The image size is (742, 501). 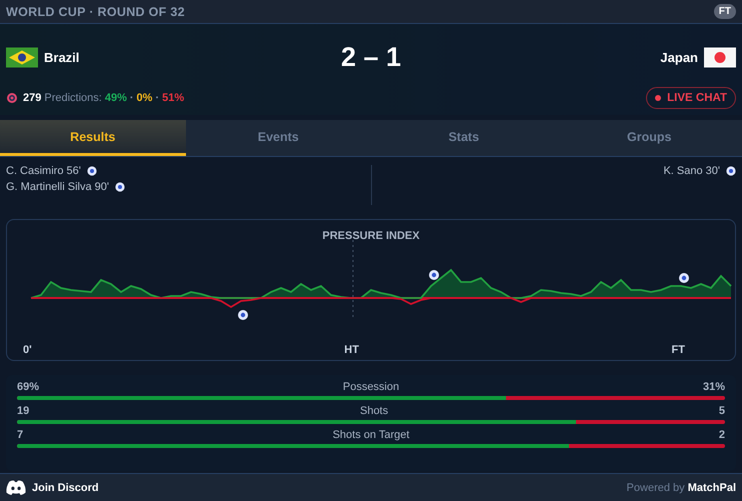 What do you see at coordinates (371, 236) in the screenshot?
I see `chart-title: PRESSURE INDEX` at bounding box center [371, 236].